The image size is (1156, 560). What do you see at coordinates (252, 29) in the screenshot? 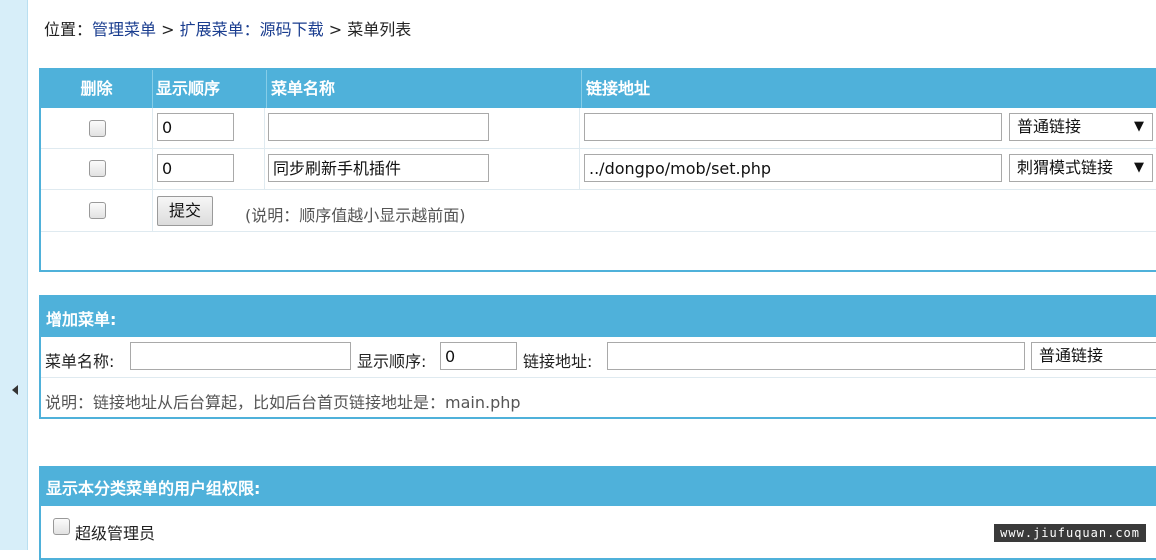
I see `breadcrumb-link-extend: 扩展菜单：源码下载` at bounding box center [252, 29].